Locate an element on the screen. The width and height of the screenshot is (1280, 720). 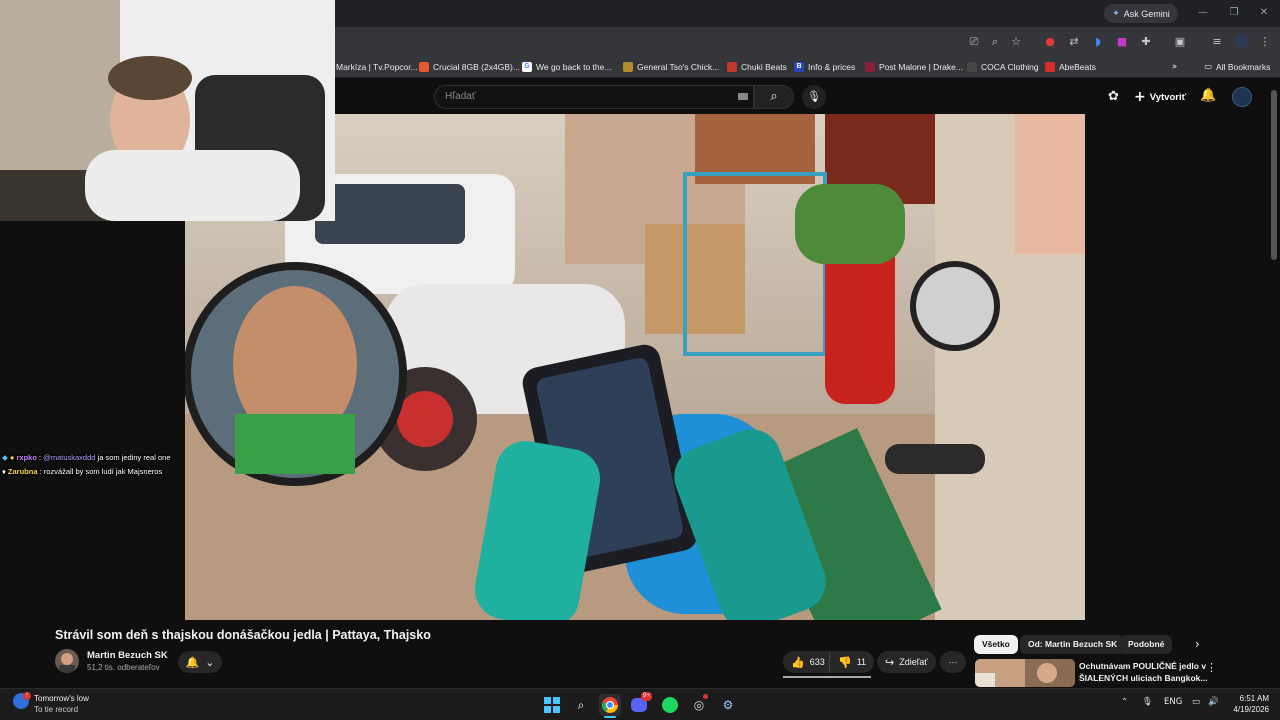
weather-title: Tomorrow's low is located at coordinates (61, 698).